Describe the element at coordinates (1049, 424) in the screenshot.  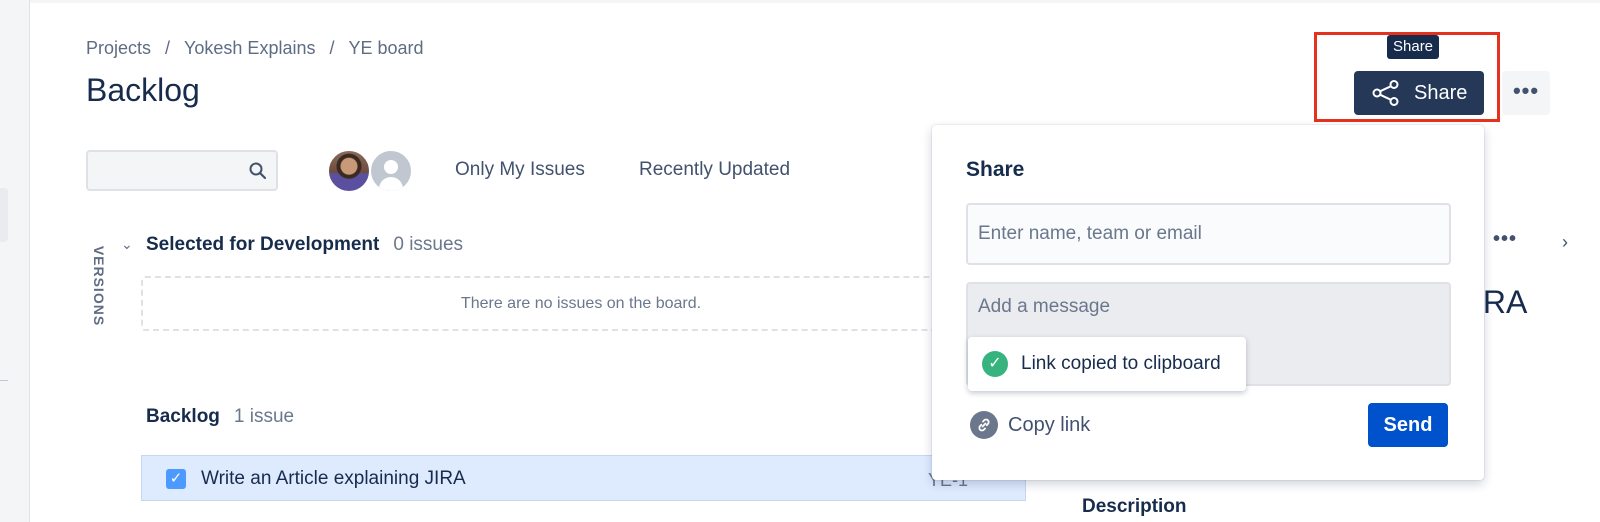
I see `copy-link-label: Copy link` at that location.